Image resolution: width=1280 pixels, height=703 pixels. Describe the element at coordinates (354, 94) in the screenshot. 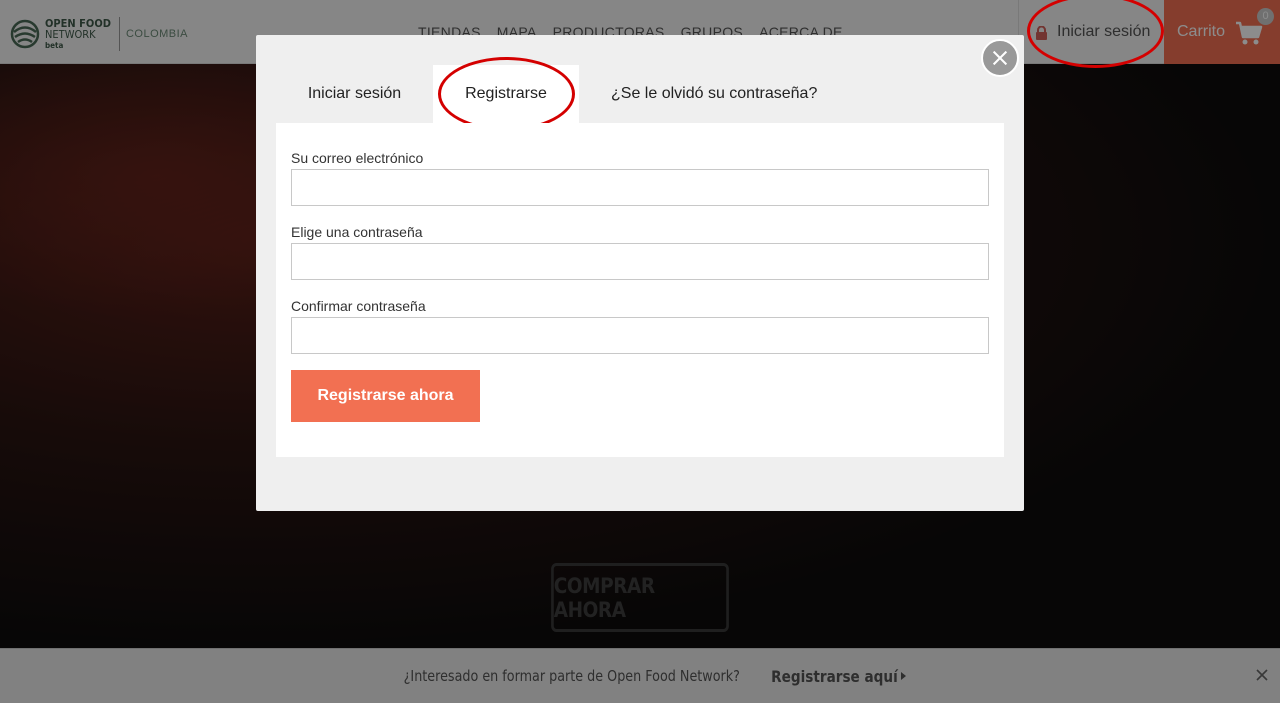

I see `tab-login: Iniciar sesión` at that location.